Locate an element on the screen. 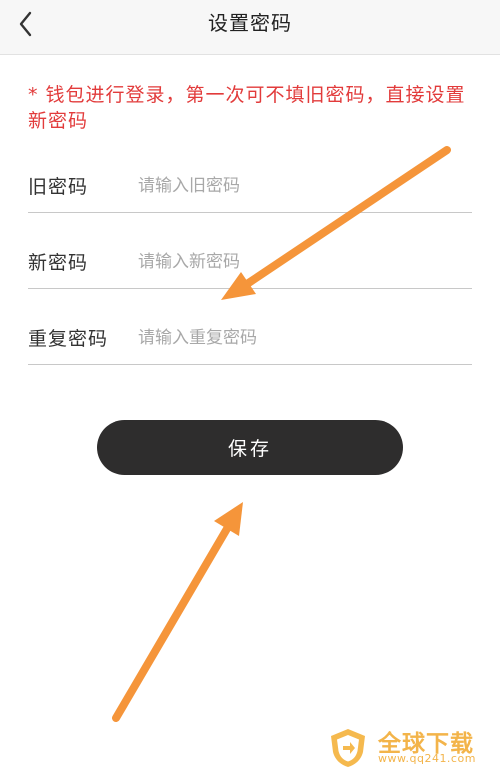 Image resolution: width=500 pixels, height=776 pixels. repeat-password-label: 重复密码 is located at coordinates (68, 339).